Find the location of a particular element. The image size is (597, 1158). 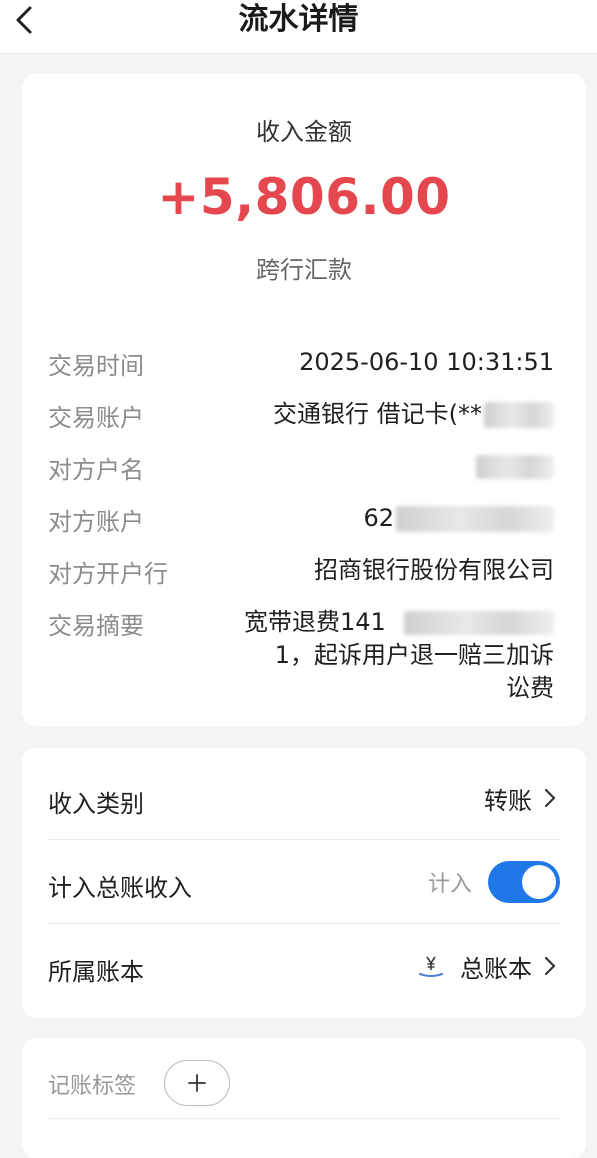

summary-line-1: 宽带退费141 is located at coordinates (315, 622).